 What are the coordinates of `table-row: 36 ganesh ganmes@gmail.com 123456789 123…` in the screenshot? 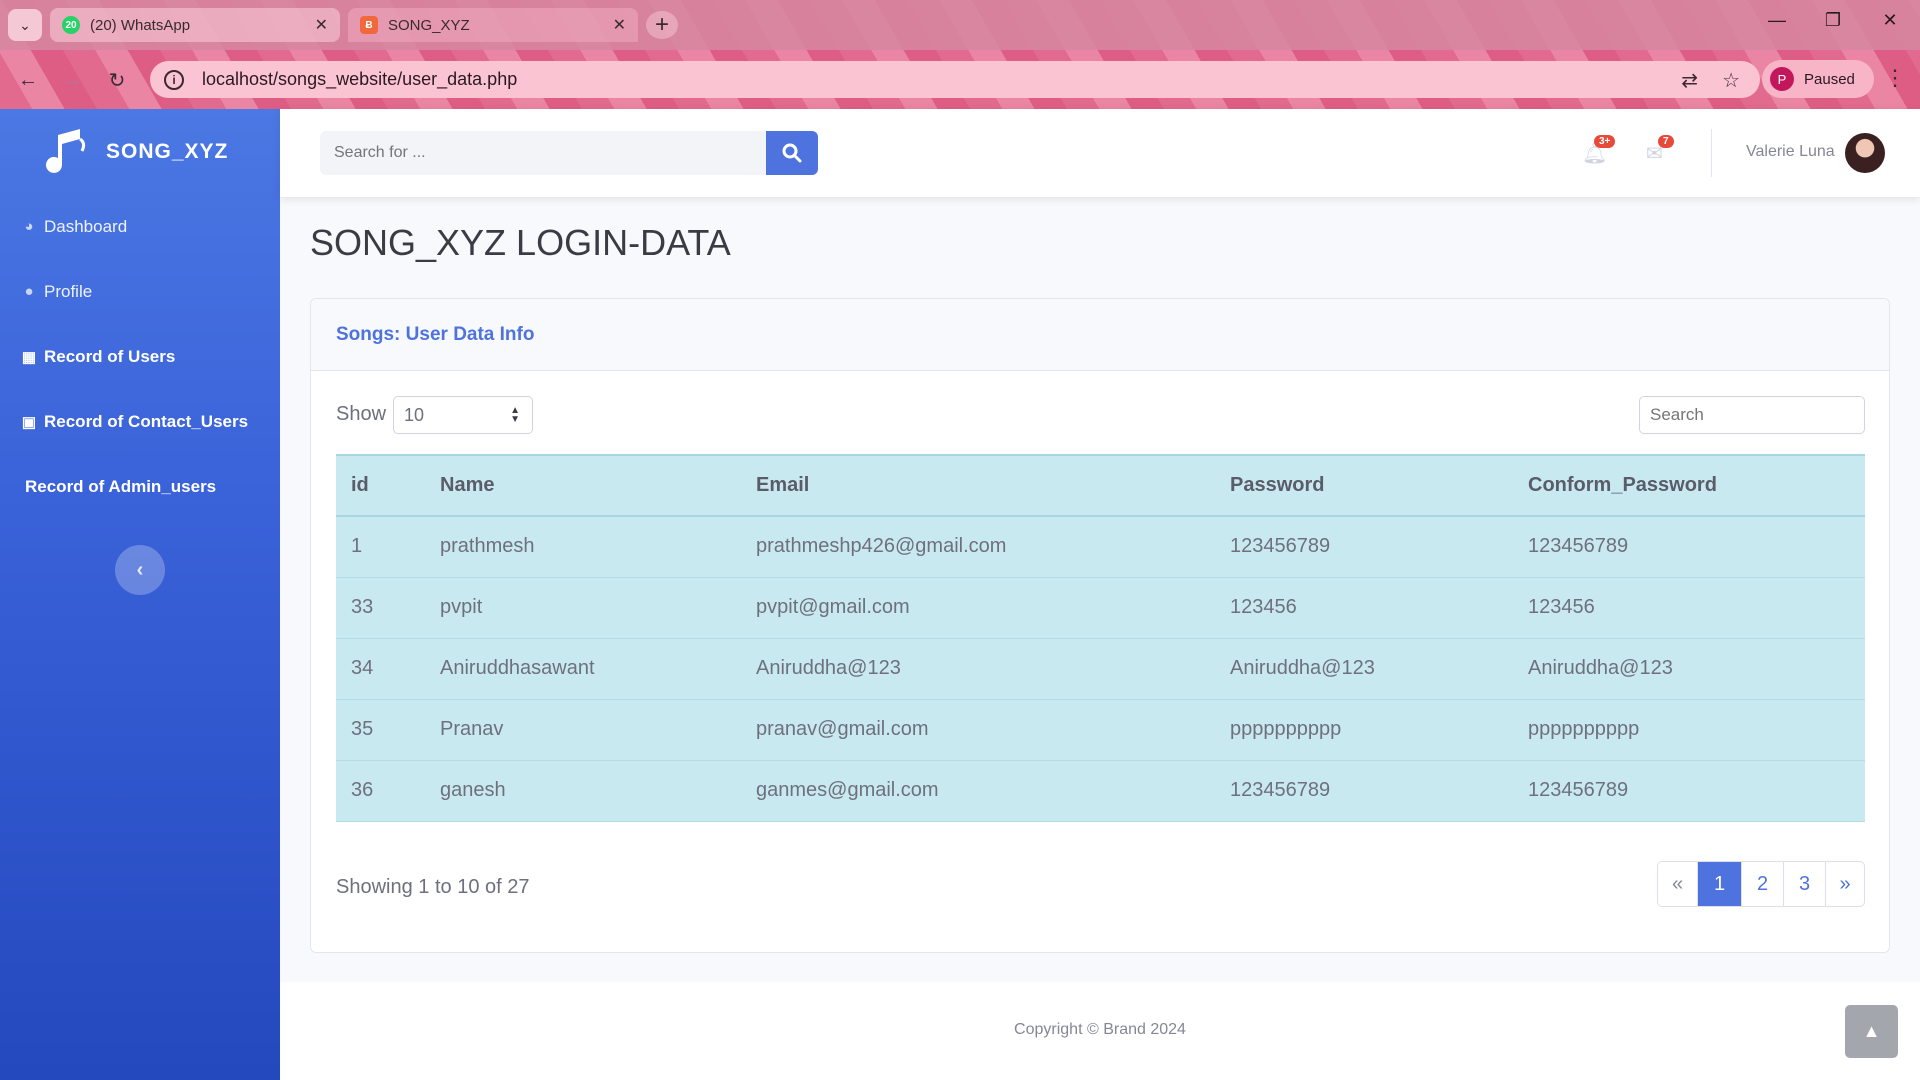 It's located at (1100, 791).